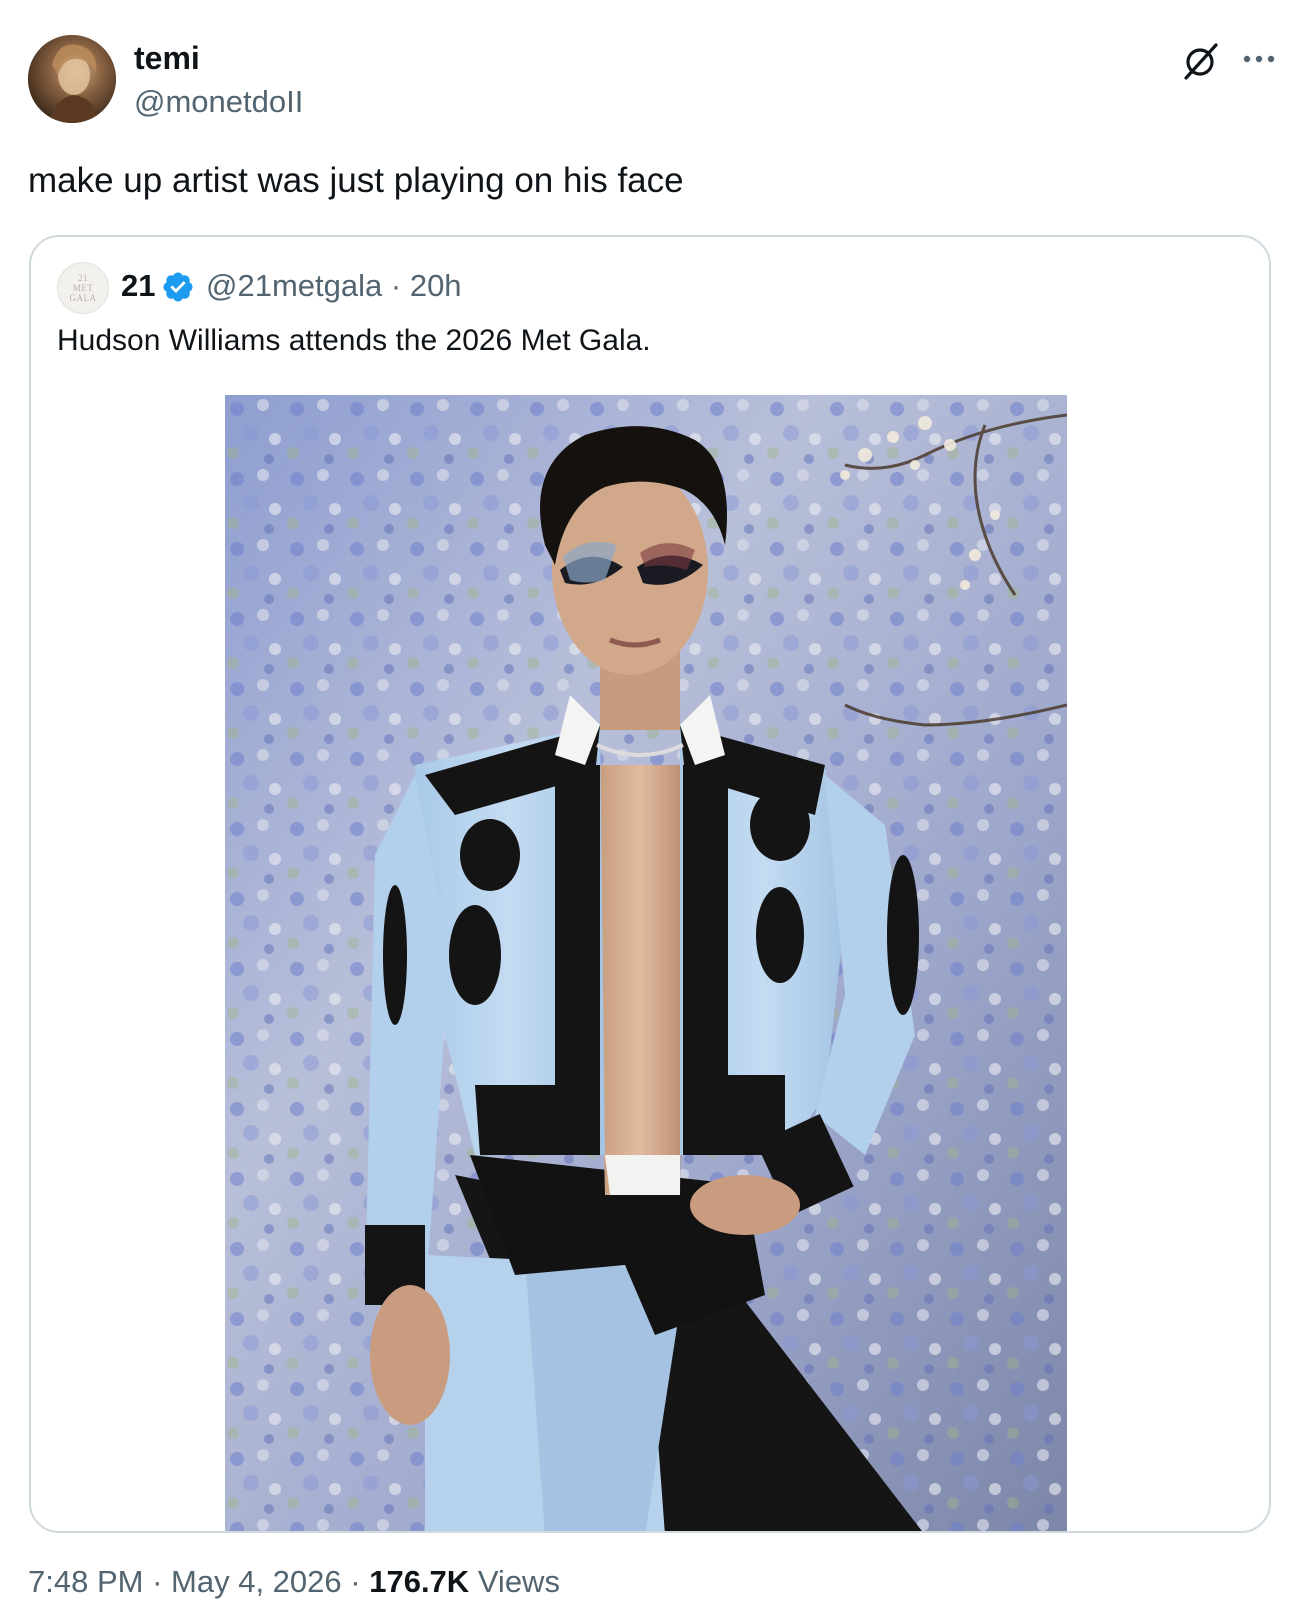 The width and height of the screenshot is (1302, 1620). I want to click on quoted-time-ago: 20h, so click(436, 285).